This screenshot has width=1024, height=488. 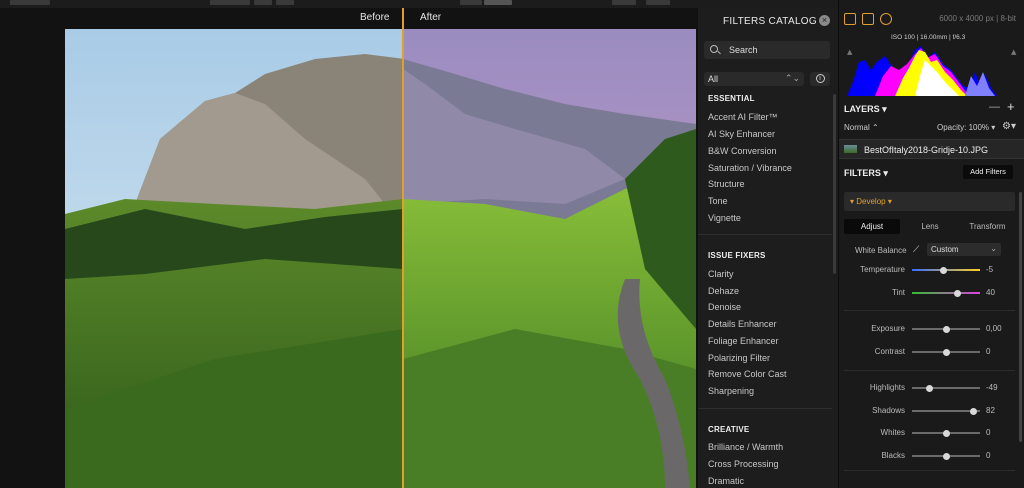 I want to click on filter-item: Saturation / Vibrance, so click(x=750, y=168).